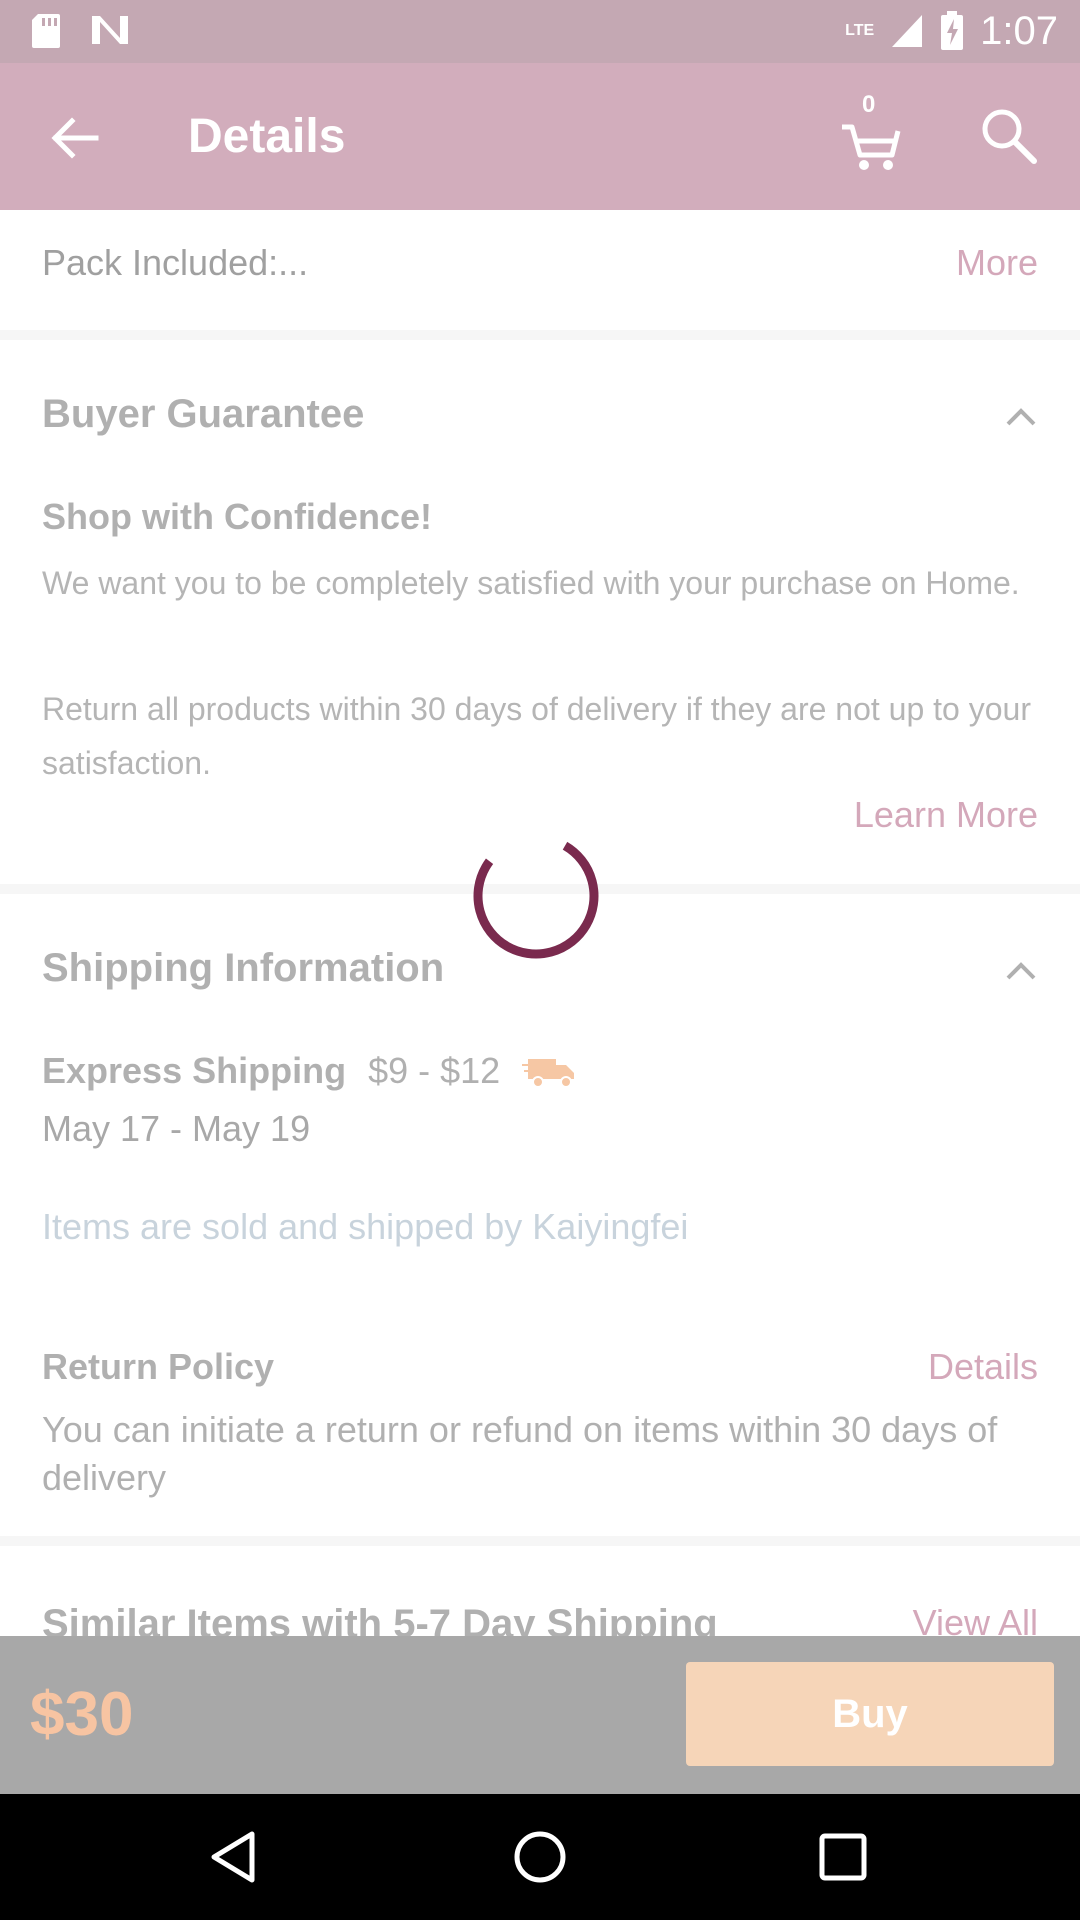  I want to click on express-shipping-price: $9 - $12, so click(434, 1070).